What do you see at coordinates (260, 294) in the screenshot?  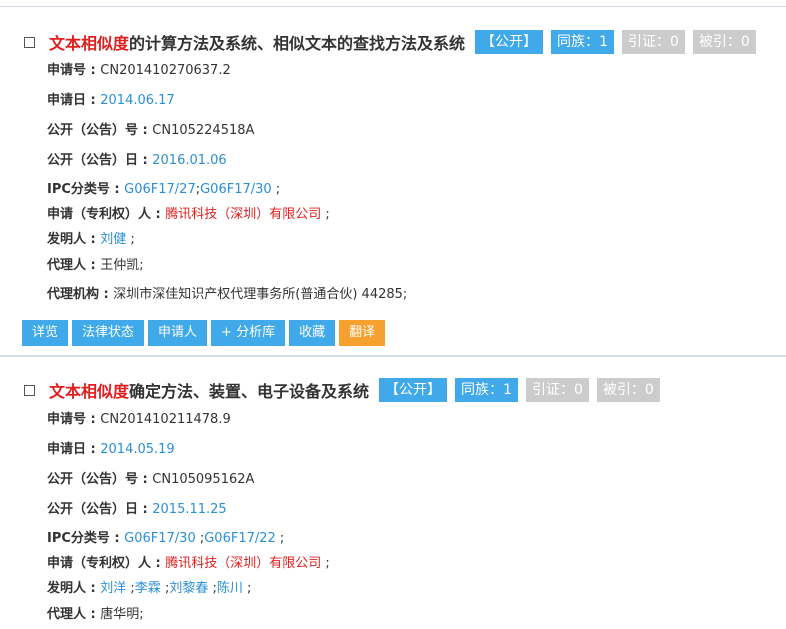 I see `agency-name: 深圳市深佳知识产权代理事务所(普通合伙) 44285;` at bounding box center [260, 294].